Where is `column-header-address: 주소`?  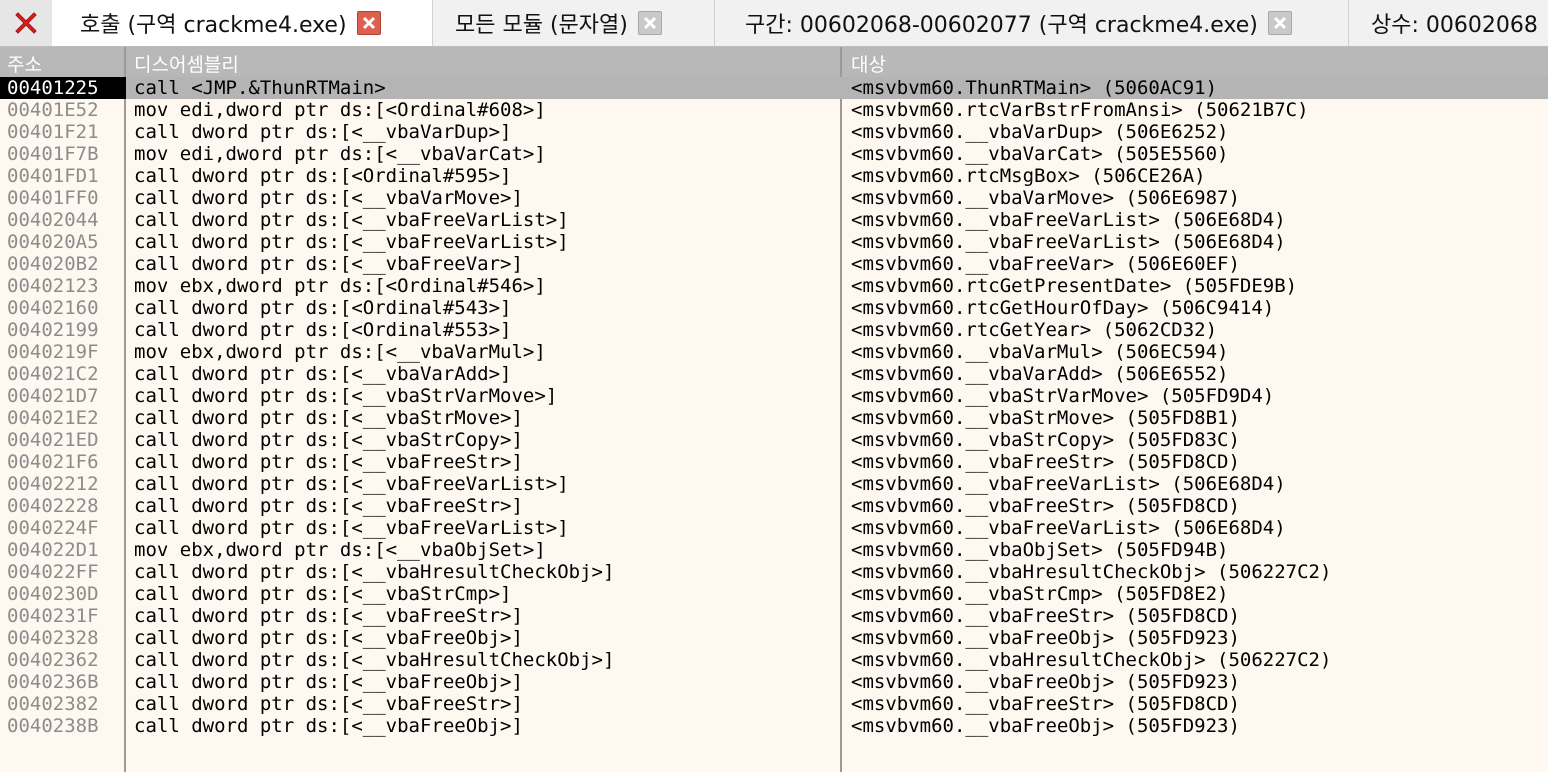 column-header-address: 주소 is located at coordinates (24, 63).